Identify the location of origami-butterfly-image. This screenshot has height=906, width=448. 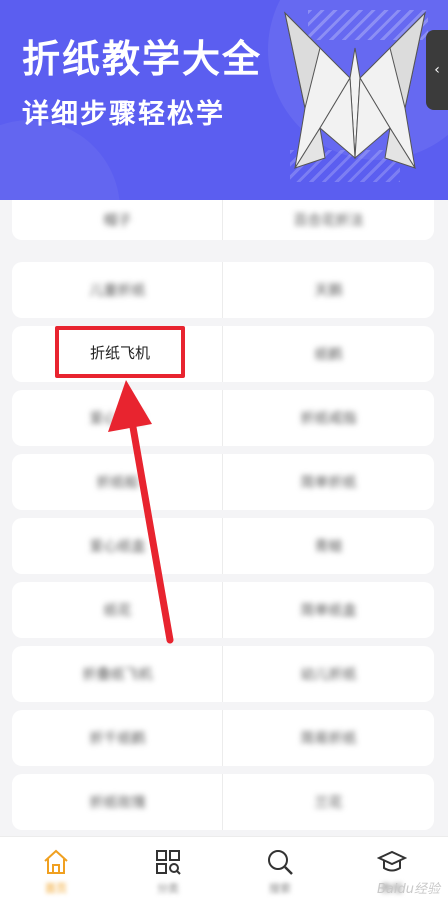
(355, 90).